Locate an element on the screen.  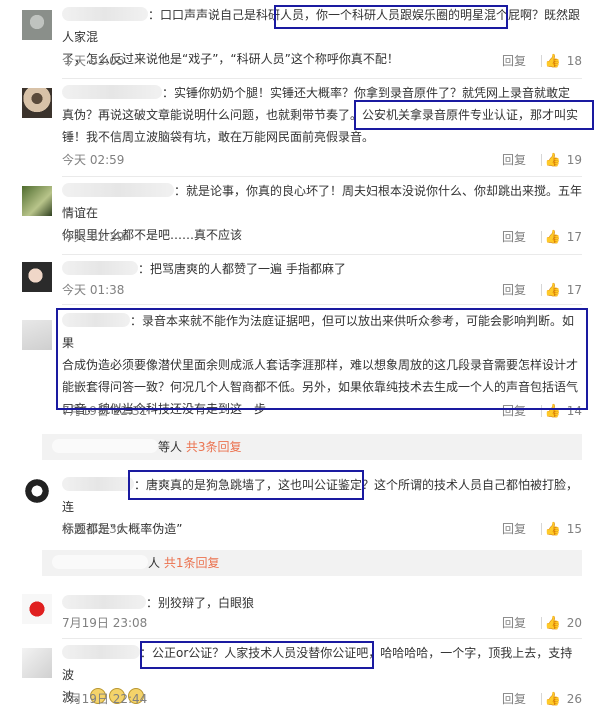
like-count: 19 is located at coordinates (574, 160).